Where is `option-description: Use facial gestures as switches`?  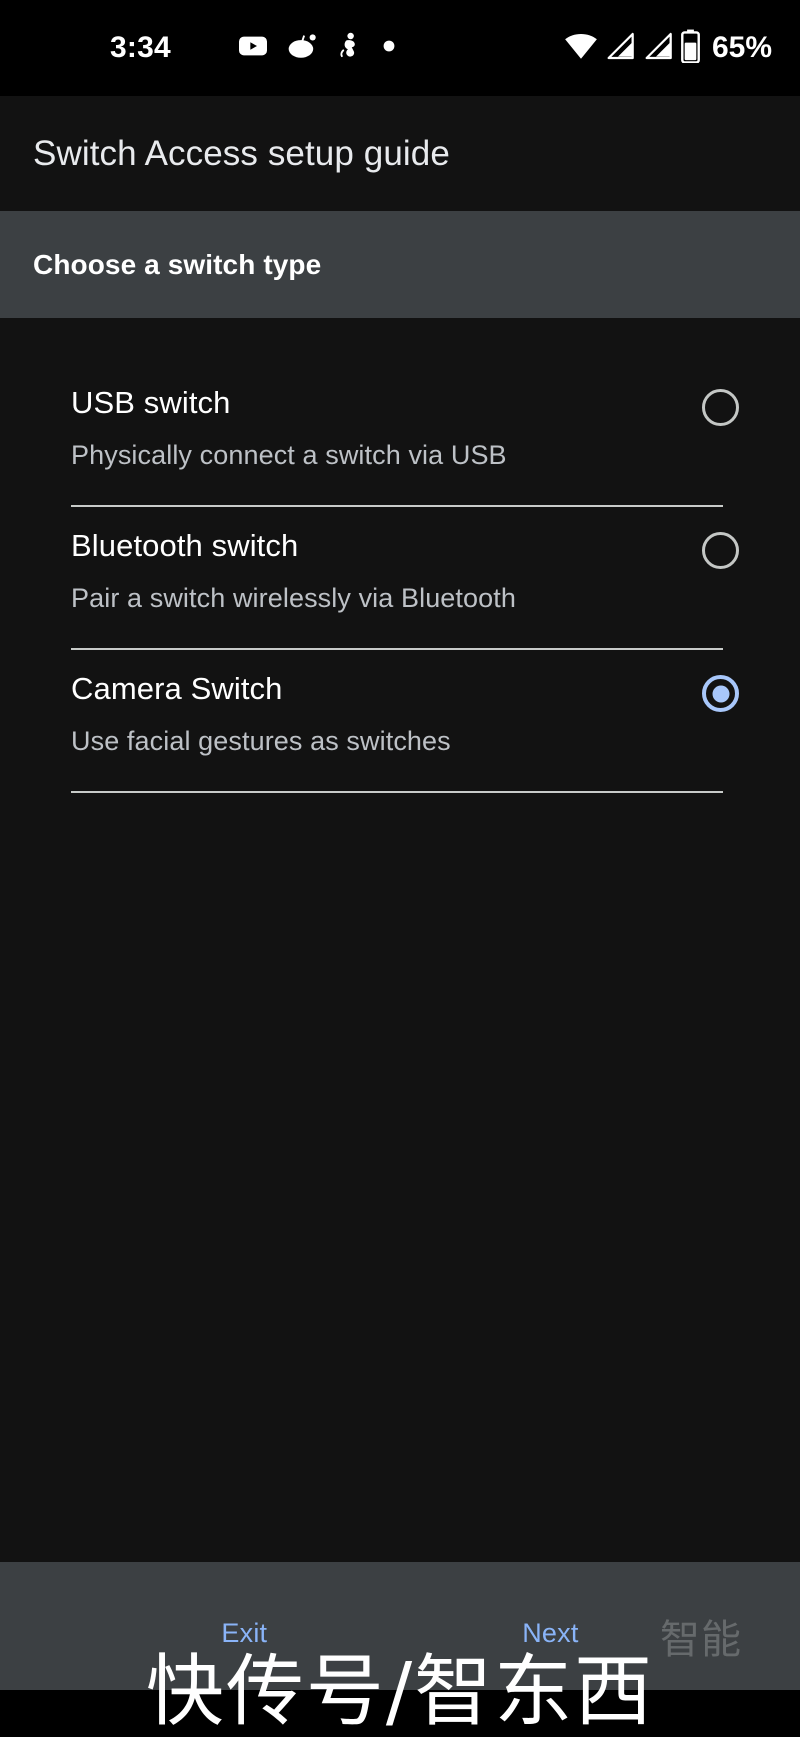 option-description: Use facial gestures as switches is located at coordinates (261, 741).